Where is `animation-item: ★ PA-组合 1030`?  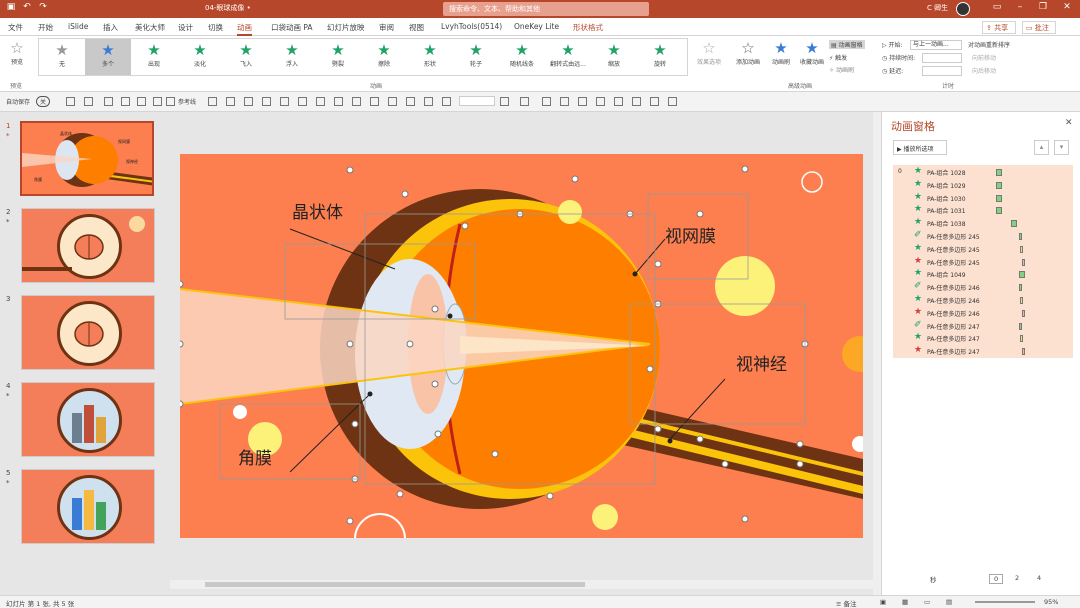
animation-item: ★ PA-组合 1030 is located at coordinates (983, 198).